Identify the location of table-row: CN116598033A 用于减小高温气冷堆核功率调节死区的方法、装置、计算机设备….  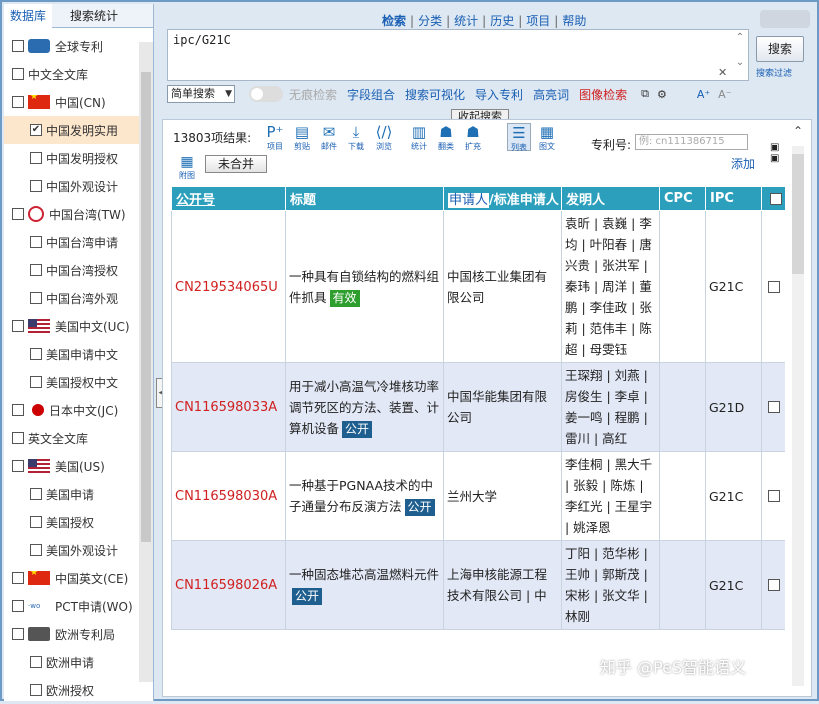
(478, 407).